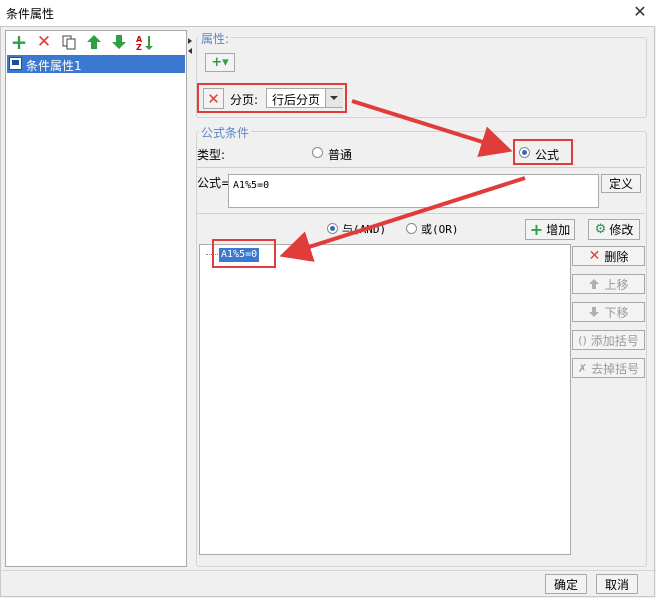 This screenshot has width=656, height=598. What do you see at coordinates (621, 230) in the screenshot?
I see `modify-condition-label: 修改` at bounding box center [621, 230].